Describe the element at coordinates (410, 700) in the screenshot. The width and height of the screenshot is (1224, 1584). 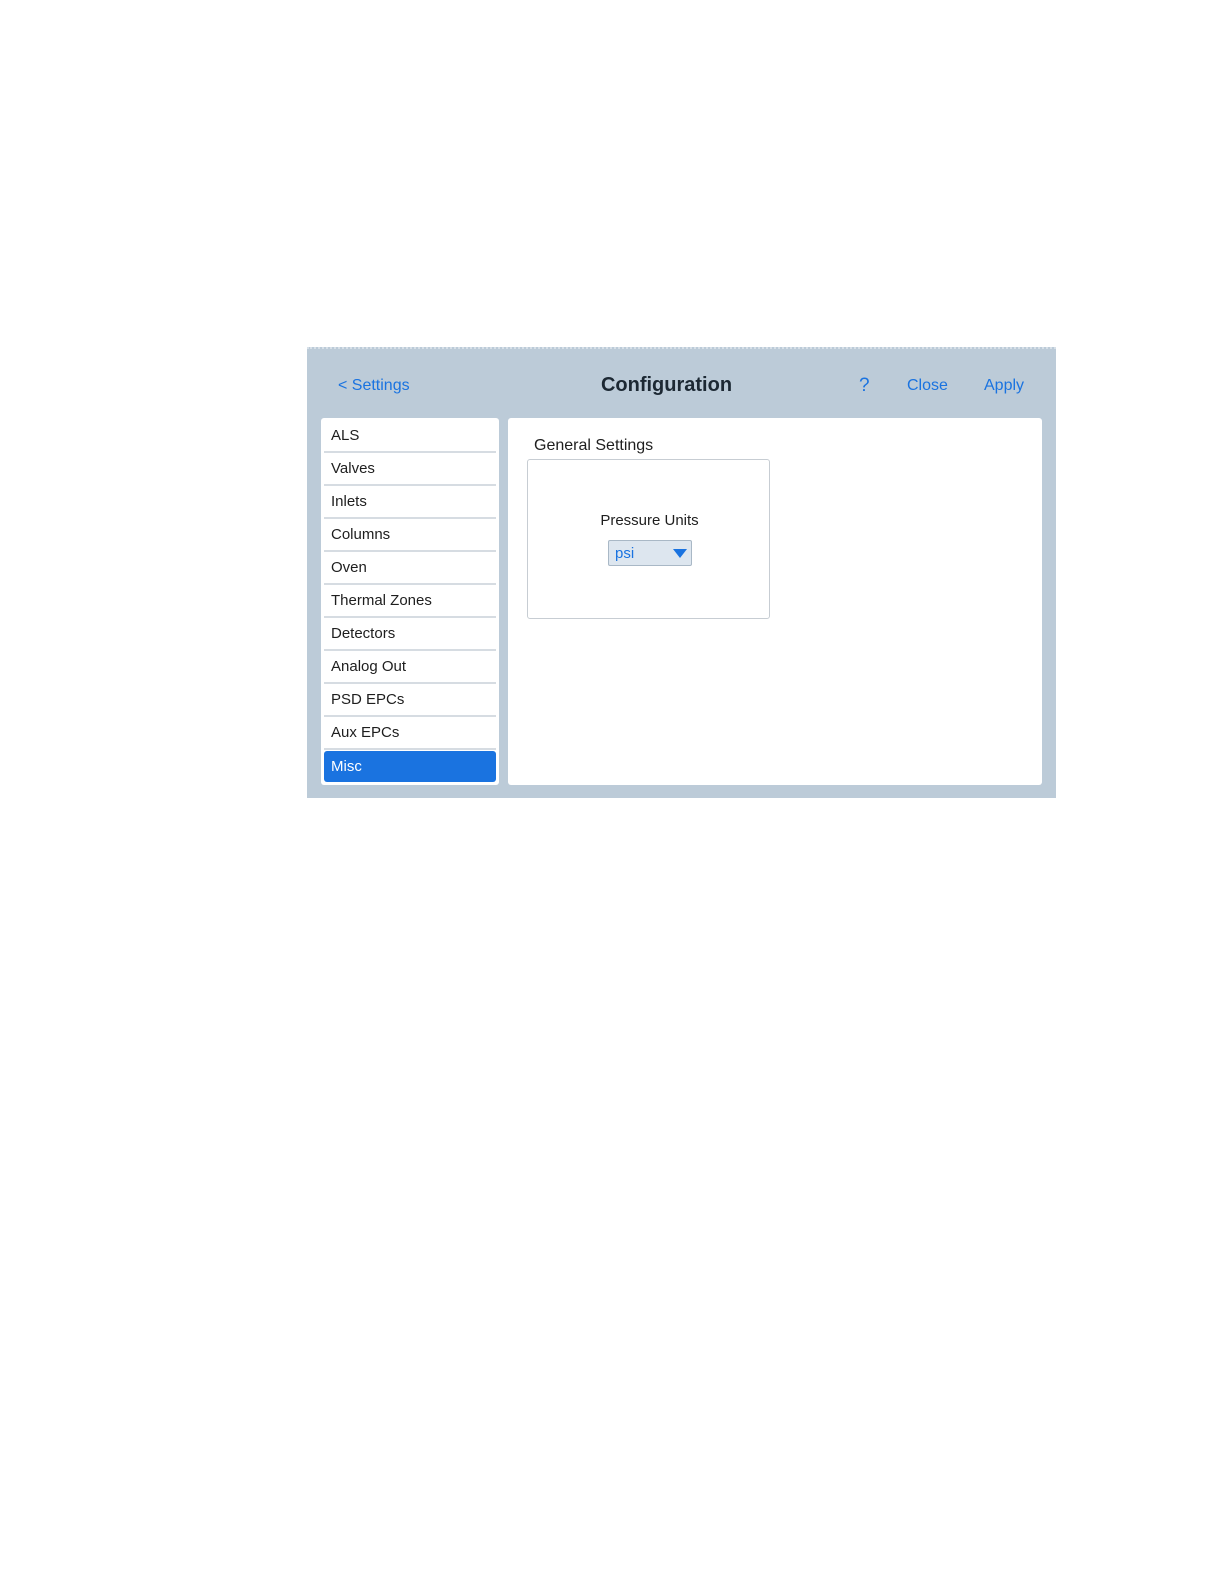
I see `sidebar-item-psd-epcs: PSD EPCs` at that location.